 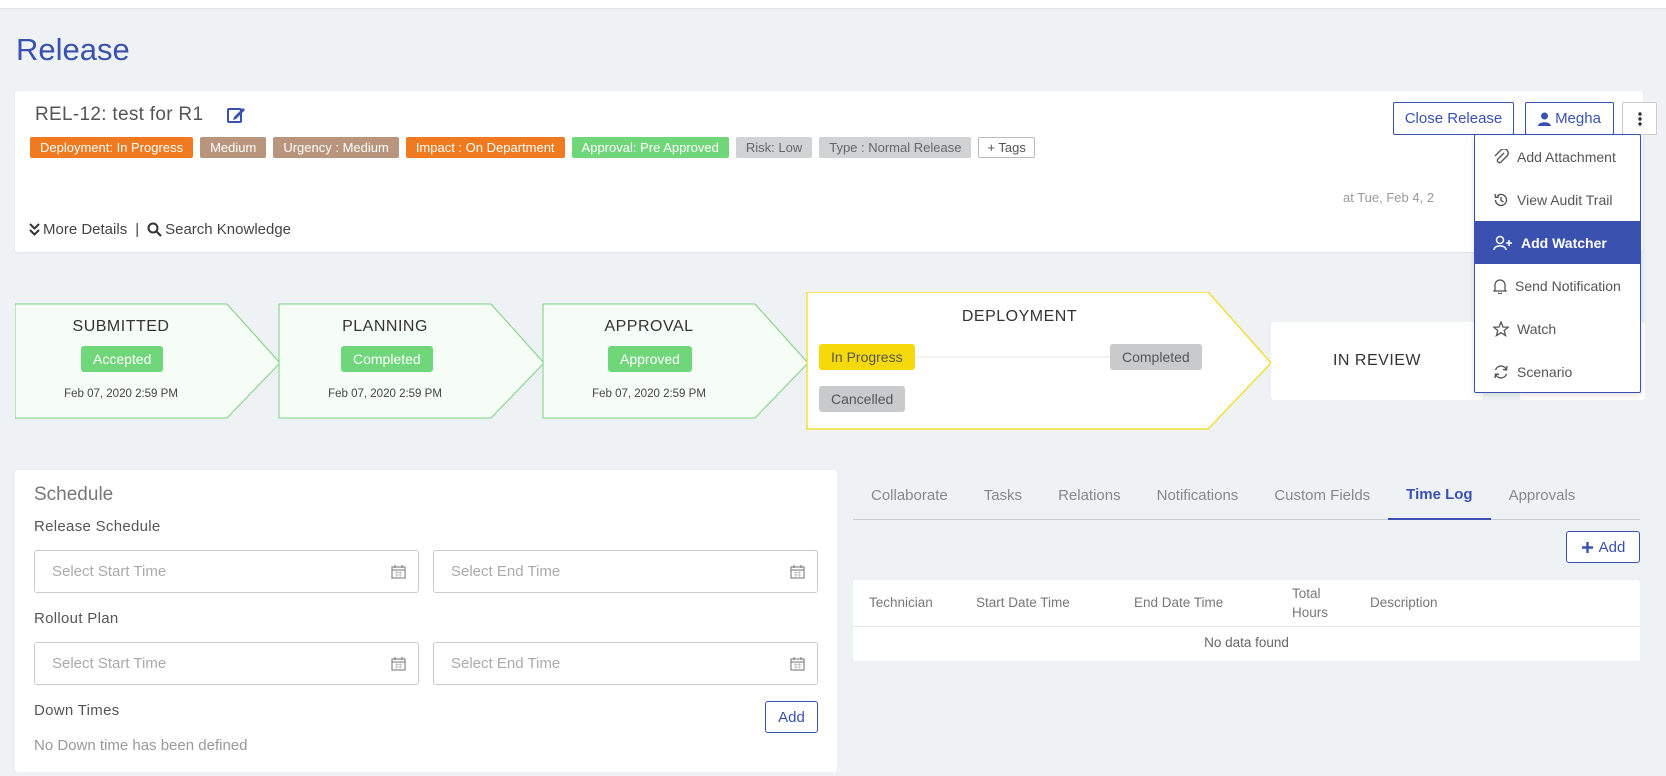 I want to click on tab-time-log: Time Log, so click(x=1439, y=495).